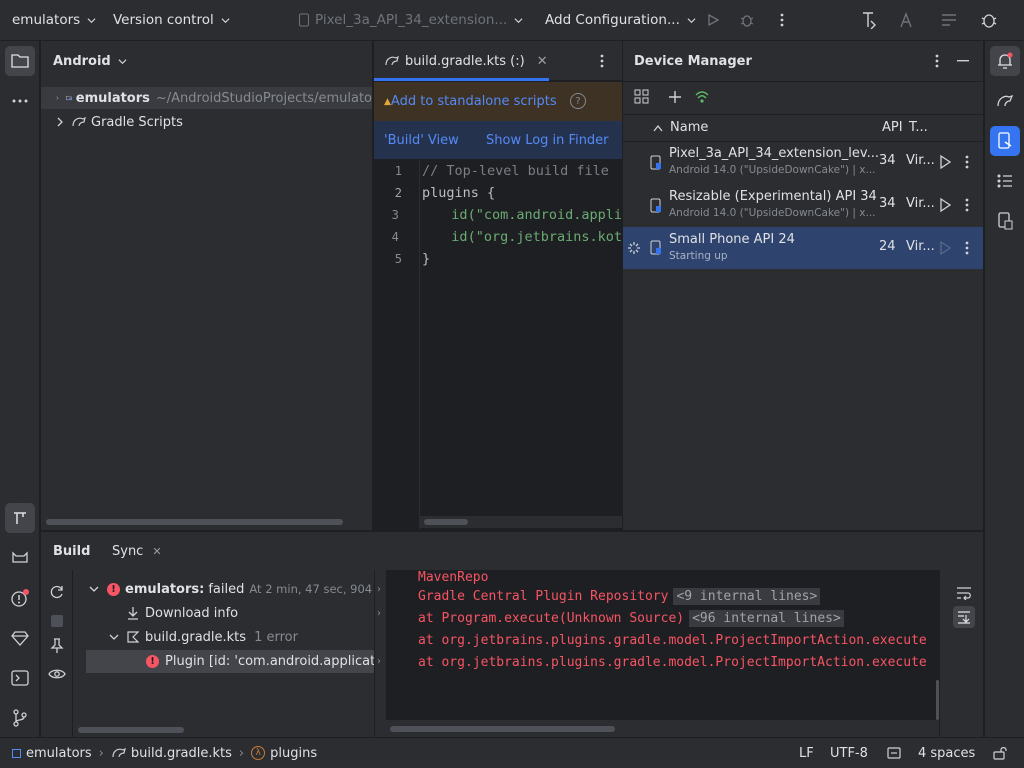  Describe the element at coordinates (1005, 141) in the screenshot. I see `device-manager-button` at that location.